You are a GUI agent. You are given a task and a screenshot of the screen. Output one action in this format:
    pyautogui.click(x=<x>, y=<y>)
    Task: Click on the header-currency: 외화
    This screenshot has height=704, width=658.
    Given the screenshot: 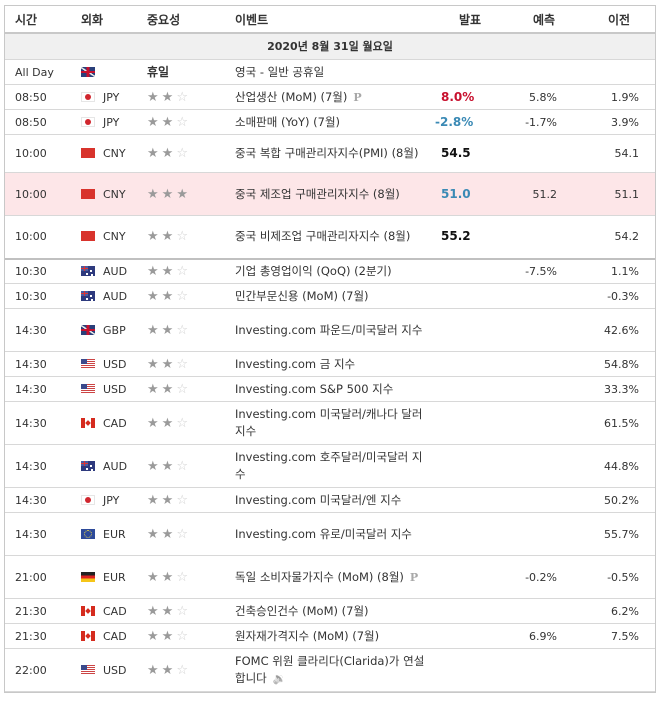 What is the action you would take?
    pyautogui.click(x=114, y=20)
    